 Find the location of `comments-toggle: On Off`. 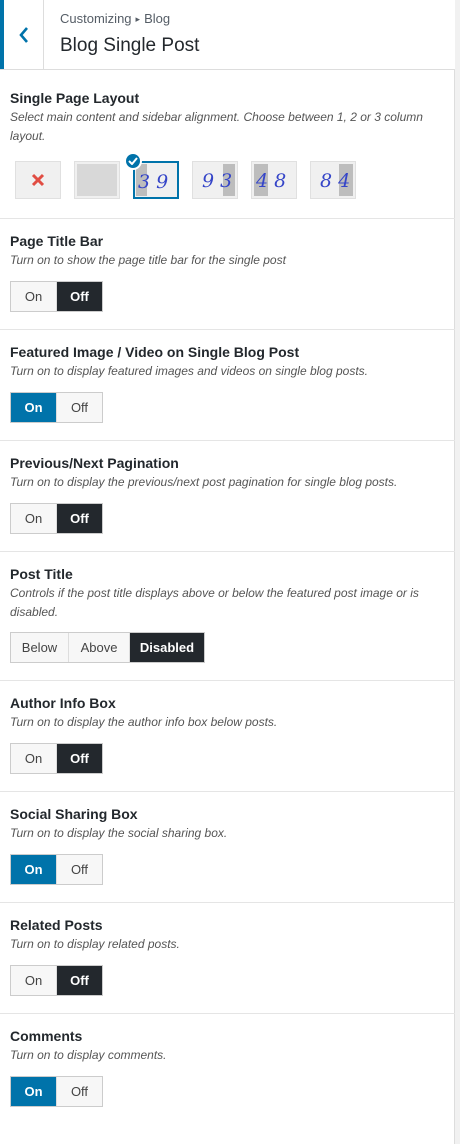

comments-toggle: On Off is located at coordinates (56, 1091).